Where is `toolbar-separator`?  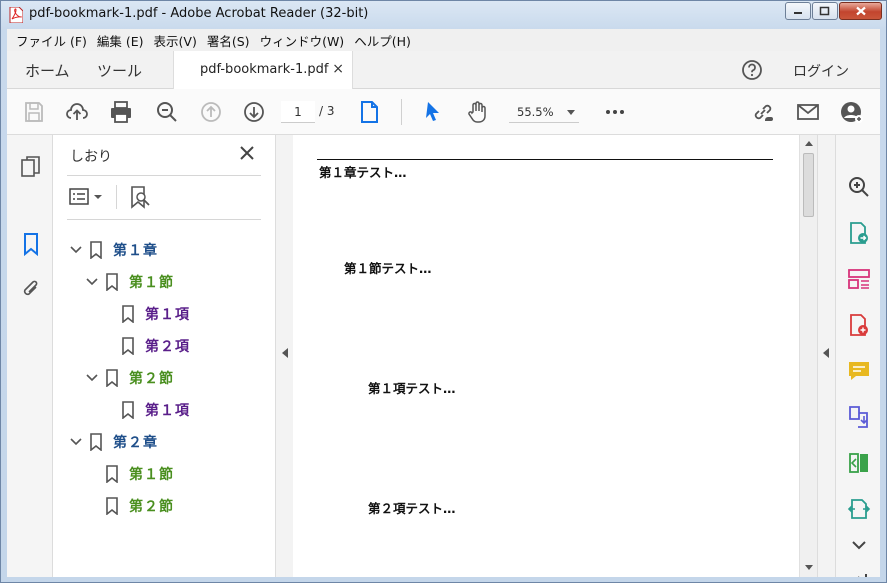
toolbar-separator is located at coordinates (401, 112).